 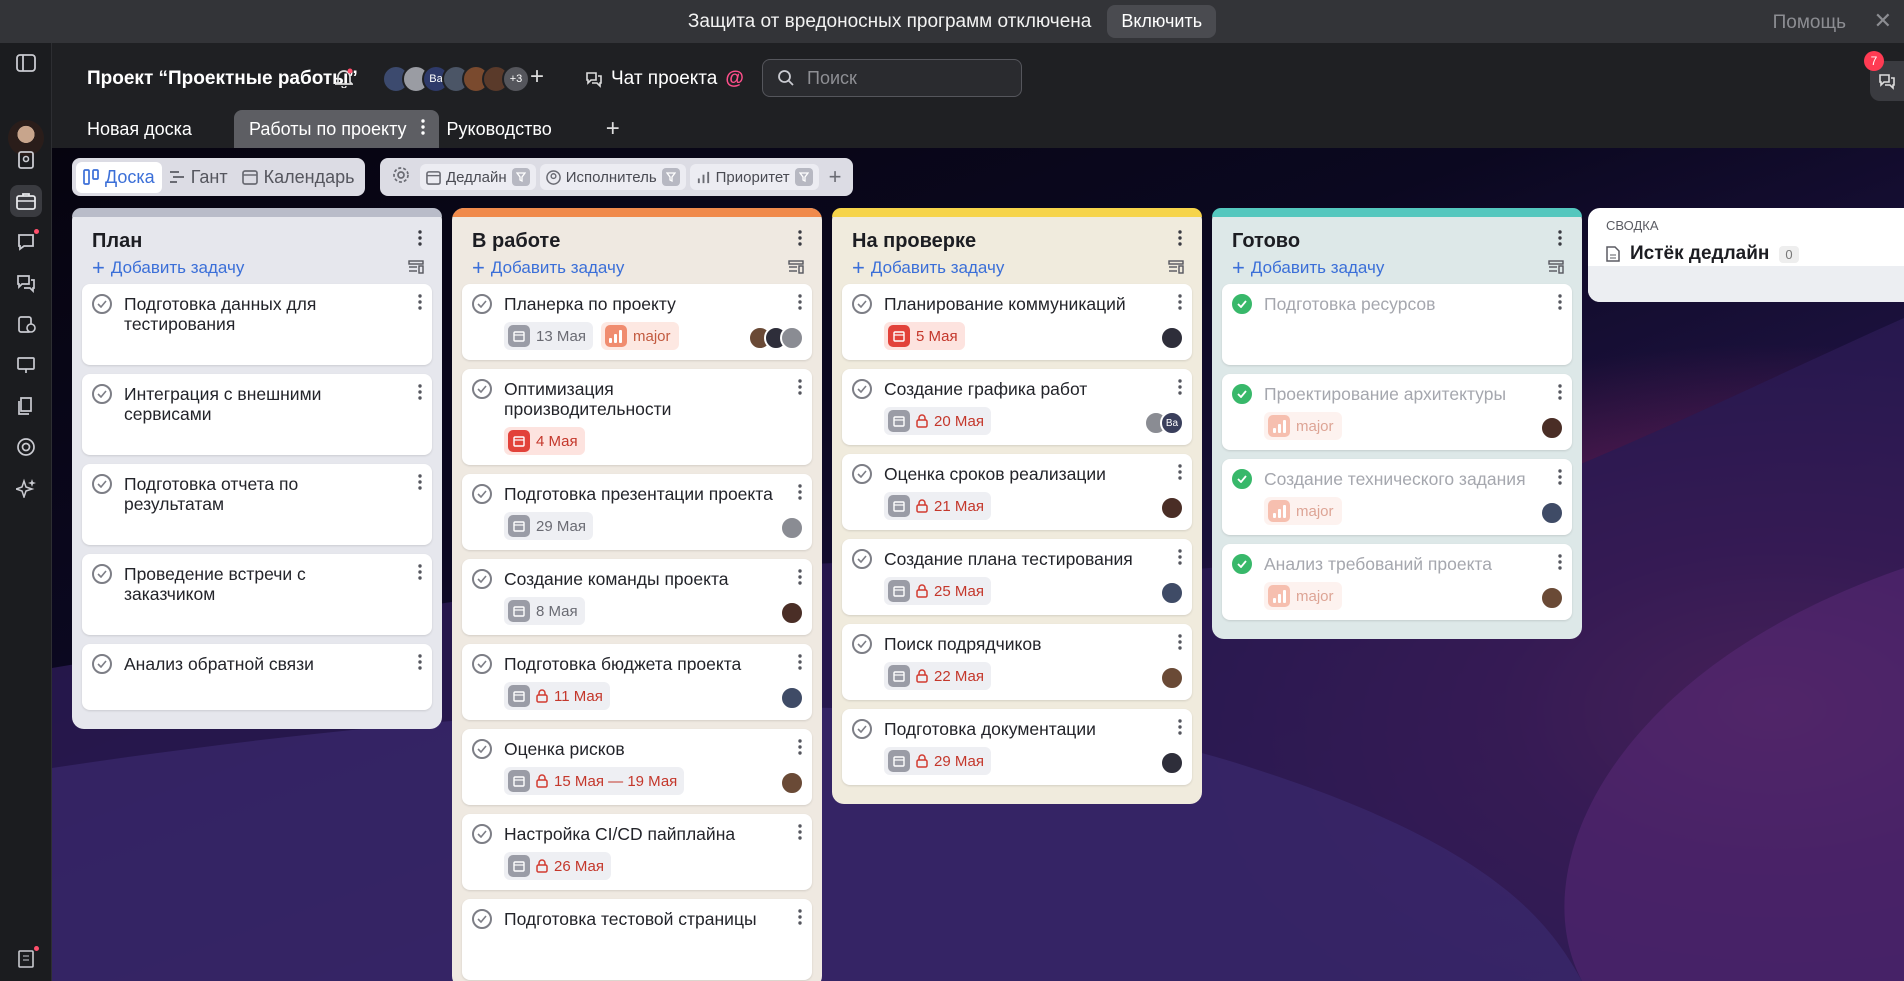 I want to click on task-card: Настройка CI/CD пайплайна 26 Мая, so click(x=637, y=852).